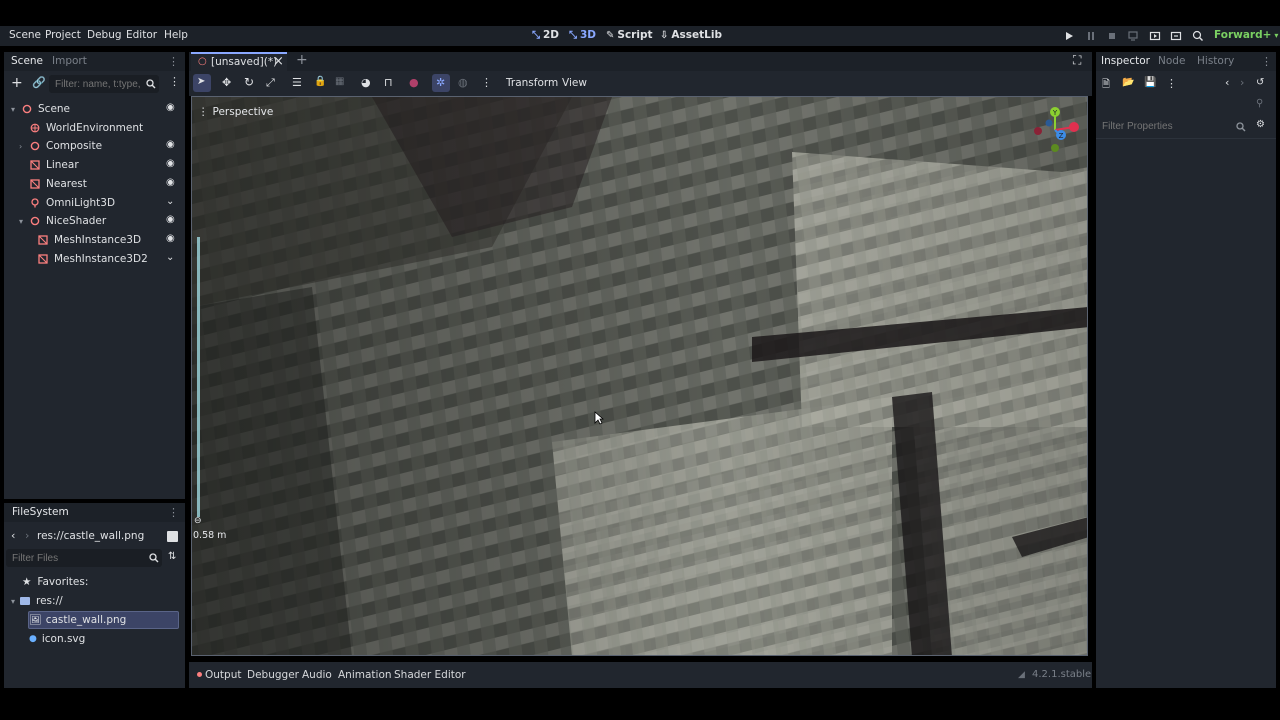  Describe the element at coordinates (1227, 82) in the screenshot. I see `history-back-icon: ‹` at that location.